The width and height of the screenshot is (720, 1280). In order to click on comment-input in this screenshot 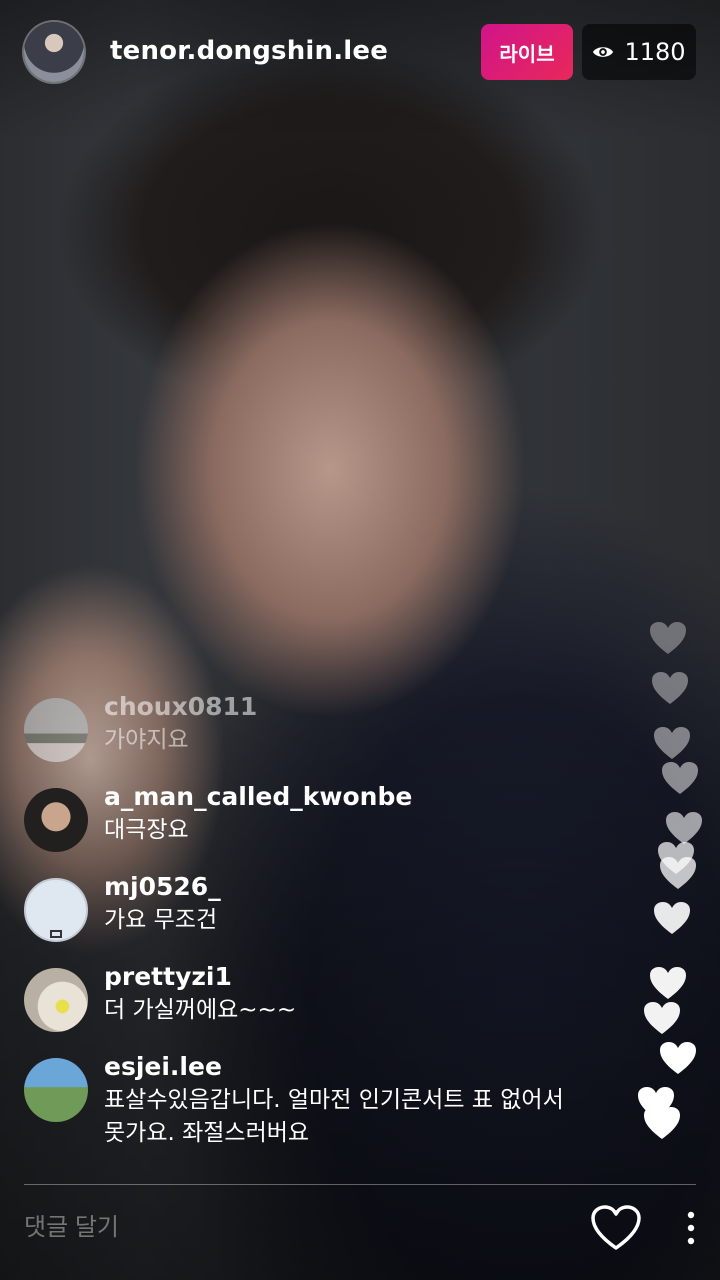, I will do `click(284, 1228)`.